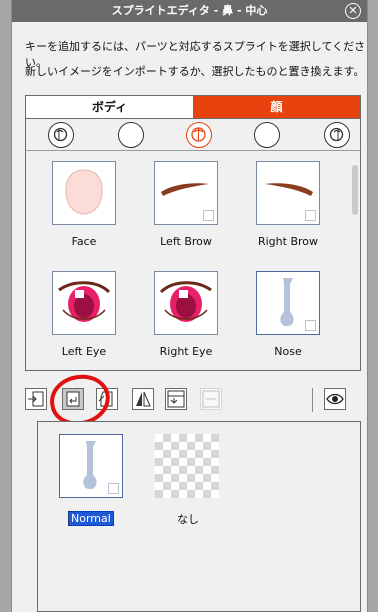 This screenshot has width=378, height=612. I want to click on image-settings-button, so click(176, 399).